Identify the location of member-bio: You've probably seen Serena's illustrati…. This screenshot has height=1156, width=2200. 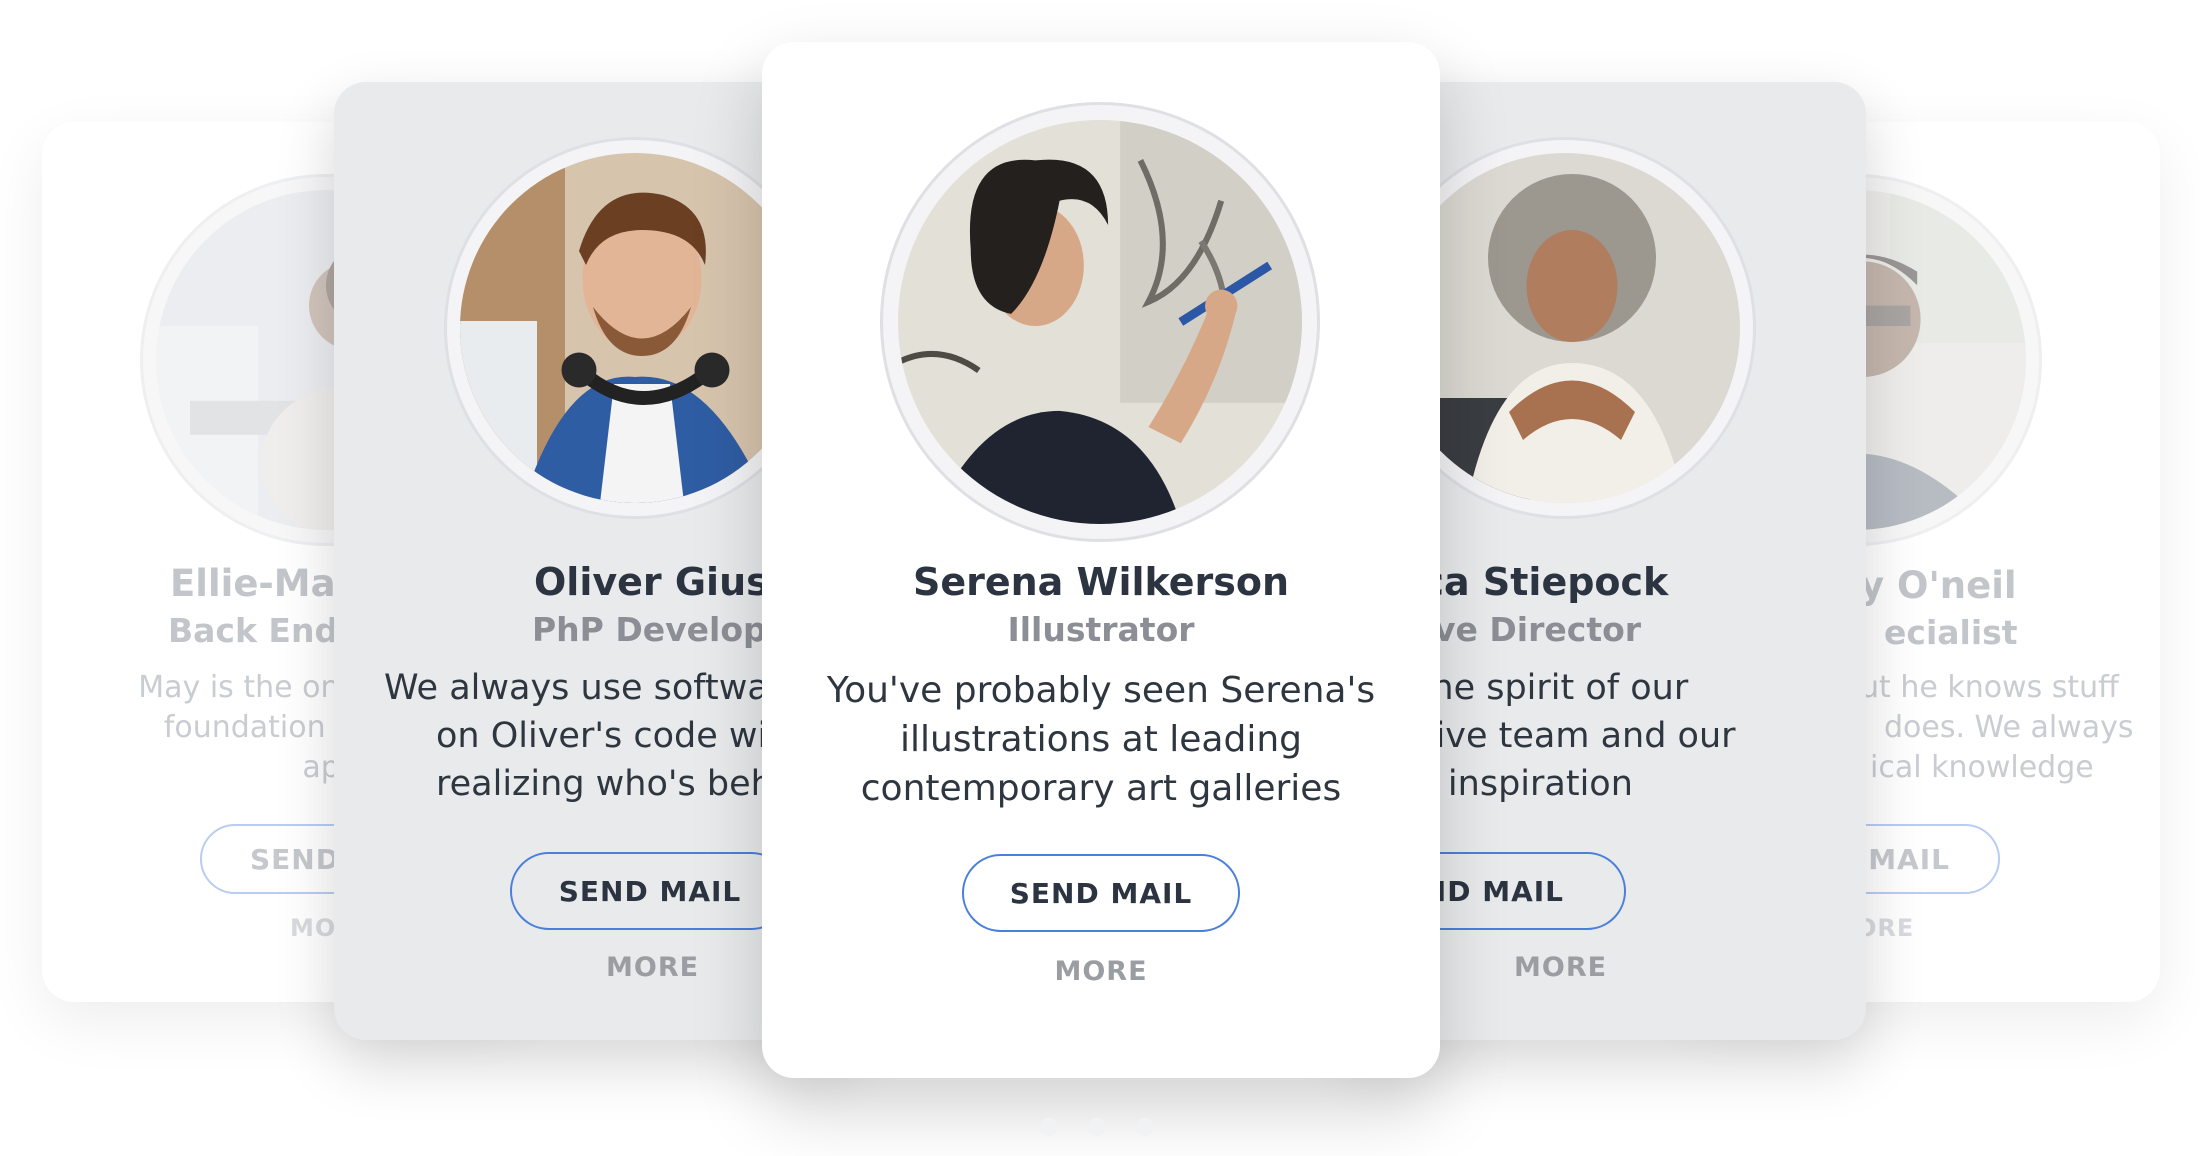
(1101, 739).